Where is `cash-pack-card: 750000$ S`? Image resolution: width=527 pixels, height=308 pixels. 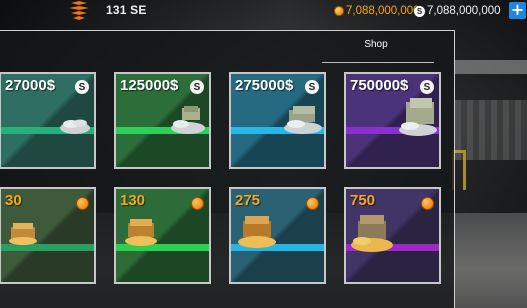 cash-pack-card: 750000$ S is located at coordinates (392, 120).